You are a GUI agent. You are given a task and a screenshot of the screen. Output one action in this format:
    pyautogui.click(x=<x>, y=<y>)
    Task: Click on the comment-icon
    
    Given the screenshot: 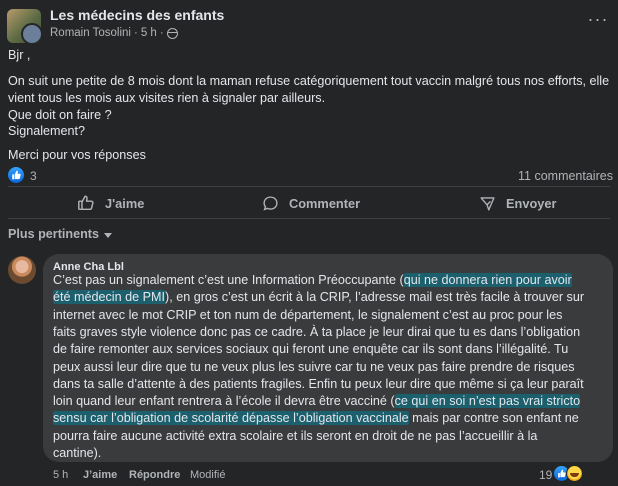 What is the action you would take?
    pyautogui.click(x=270, y=203)
    